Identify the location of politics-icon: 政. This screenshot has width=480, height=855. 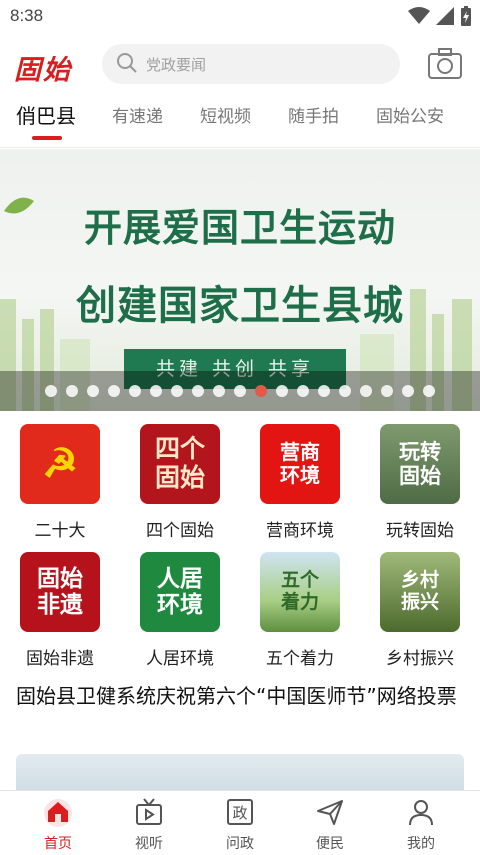
(240, 812).